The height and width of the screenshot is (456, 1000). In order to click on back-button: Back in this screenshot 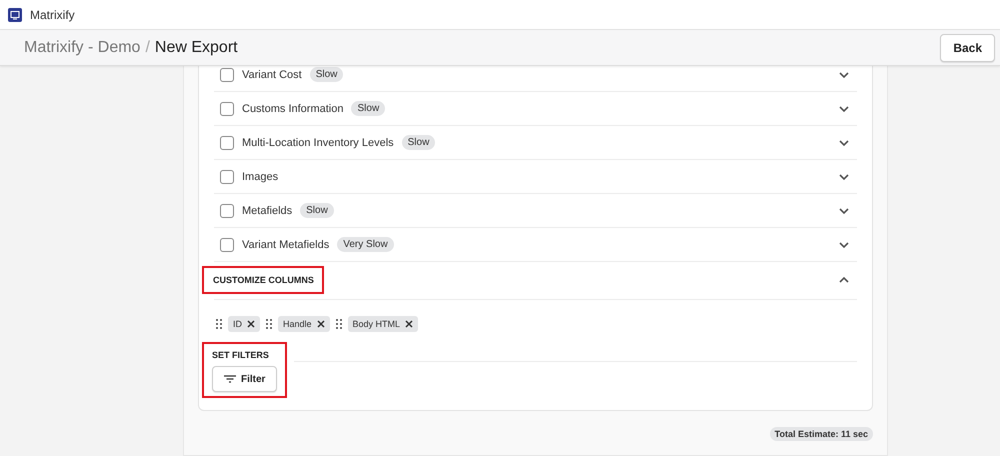, I will do `click(967, 48)`.